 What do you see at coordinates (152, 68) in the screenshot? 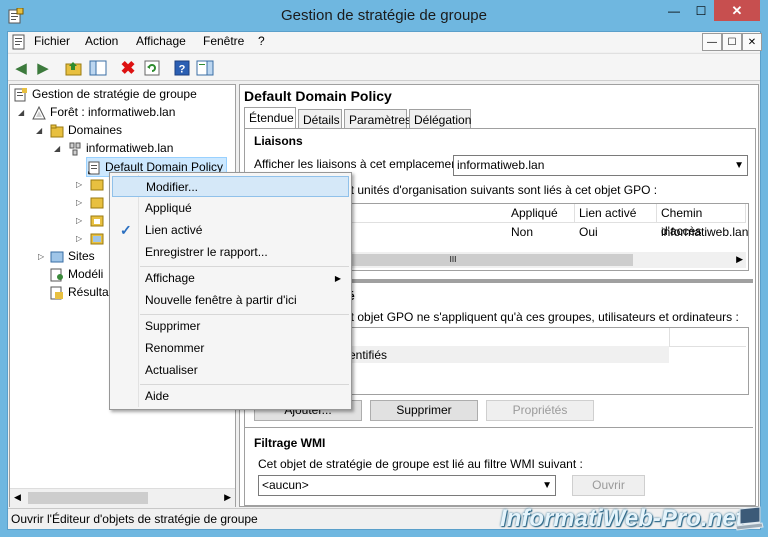
I see `refresh-icon` at bounding box center [152, 68].